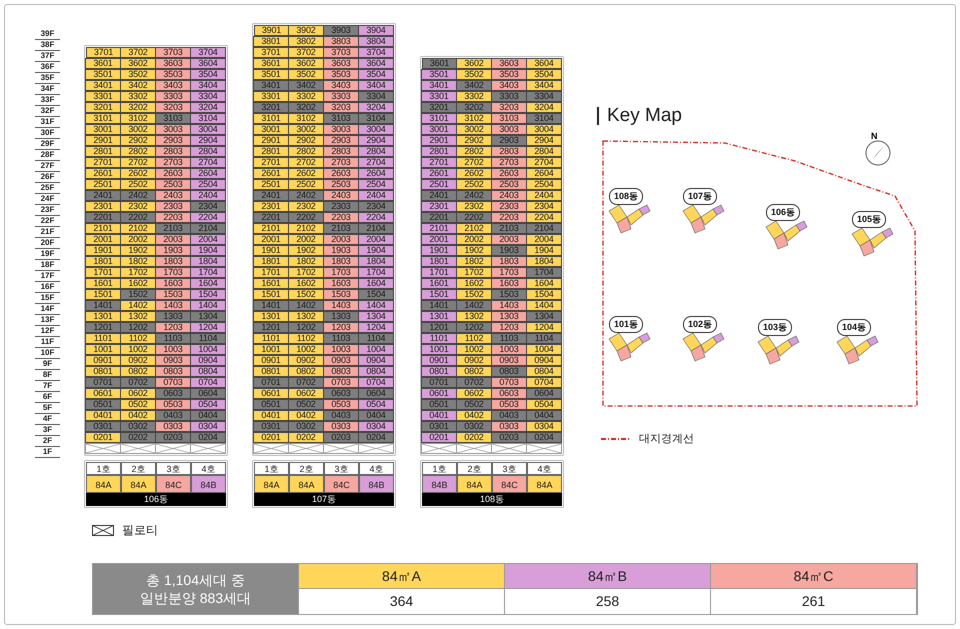  I want to click on summary-text: 일반분양 883세대, so click(196, 598).